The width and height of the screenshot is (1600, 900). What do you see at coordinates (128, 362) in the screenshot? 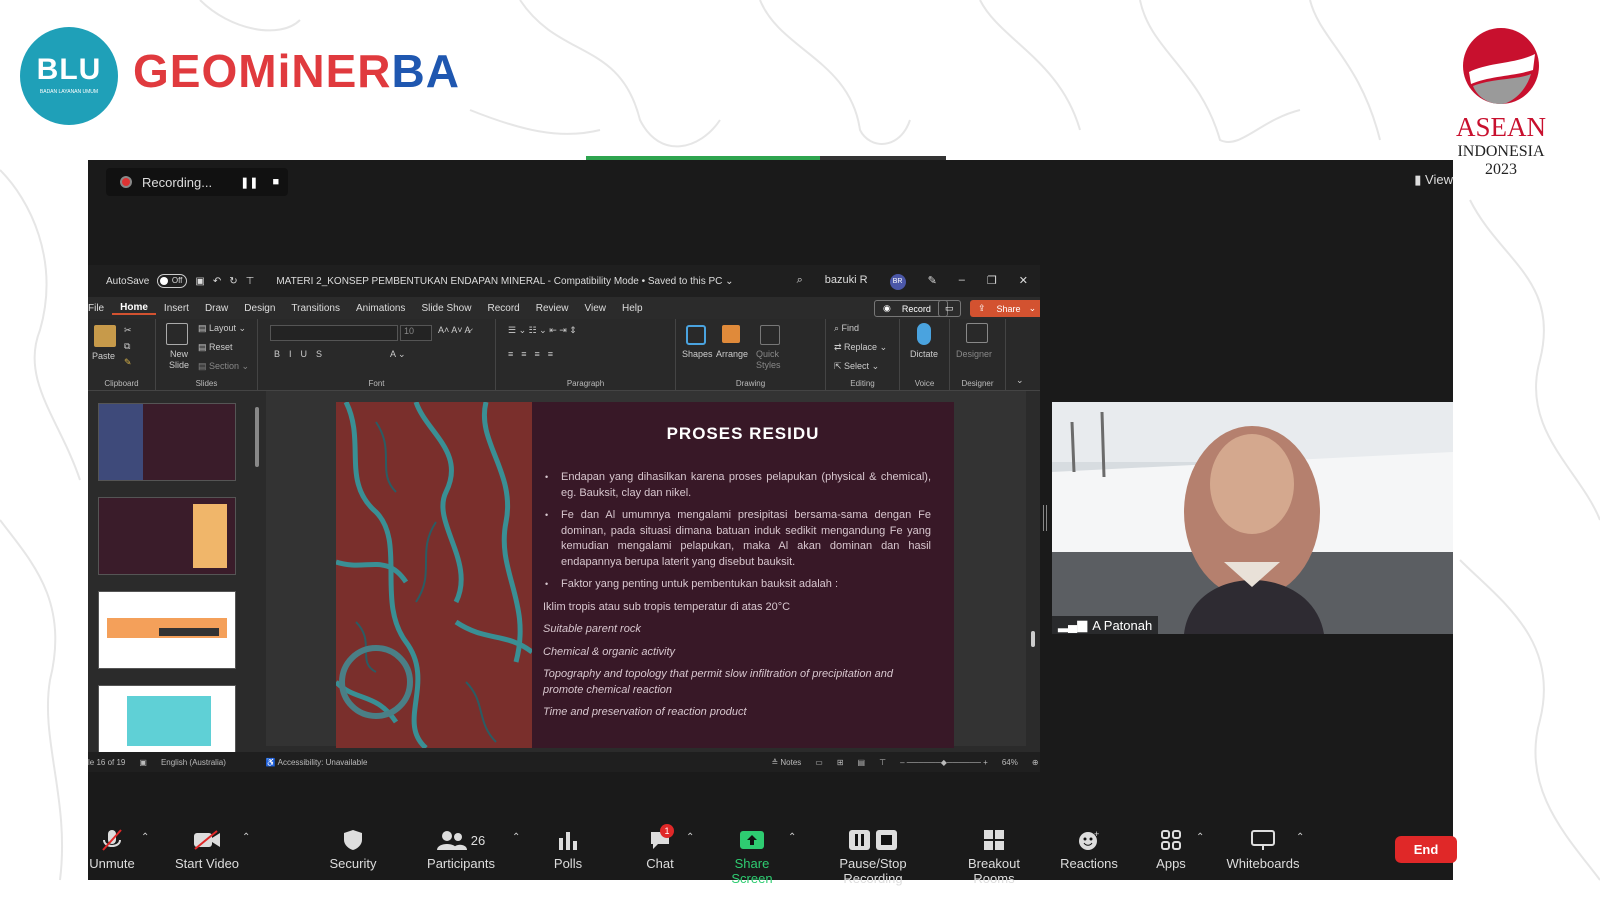
I see `format-painter-icon: ✎` at bounding box center [128, 362].